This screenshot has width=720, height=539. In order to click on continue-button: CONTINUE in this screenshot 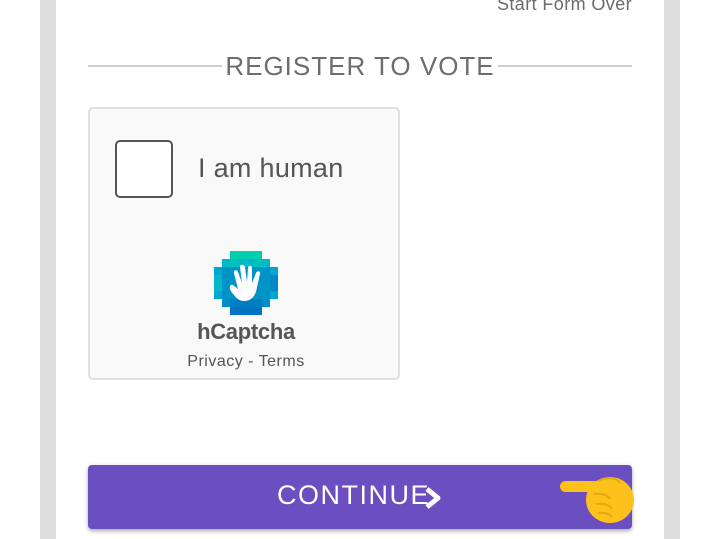, I will do `click(361, 497)`.